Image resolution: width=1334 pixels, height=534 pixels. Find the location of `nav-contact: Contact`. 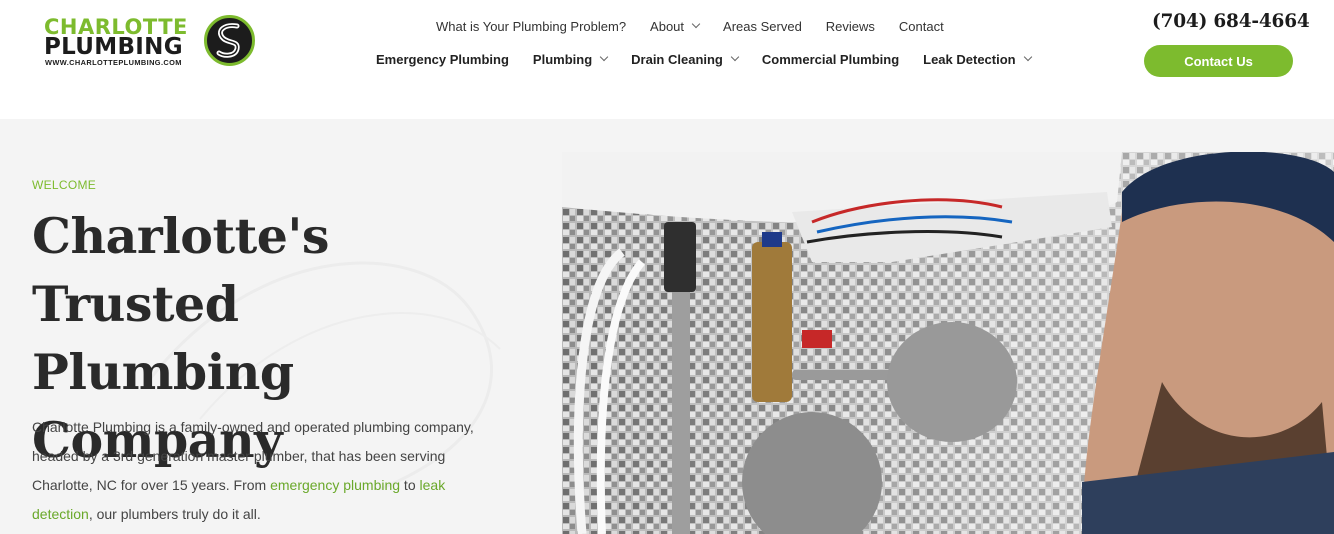

nav-contact: Contact is located at coordinates (921, 26).